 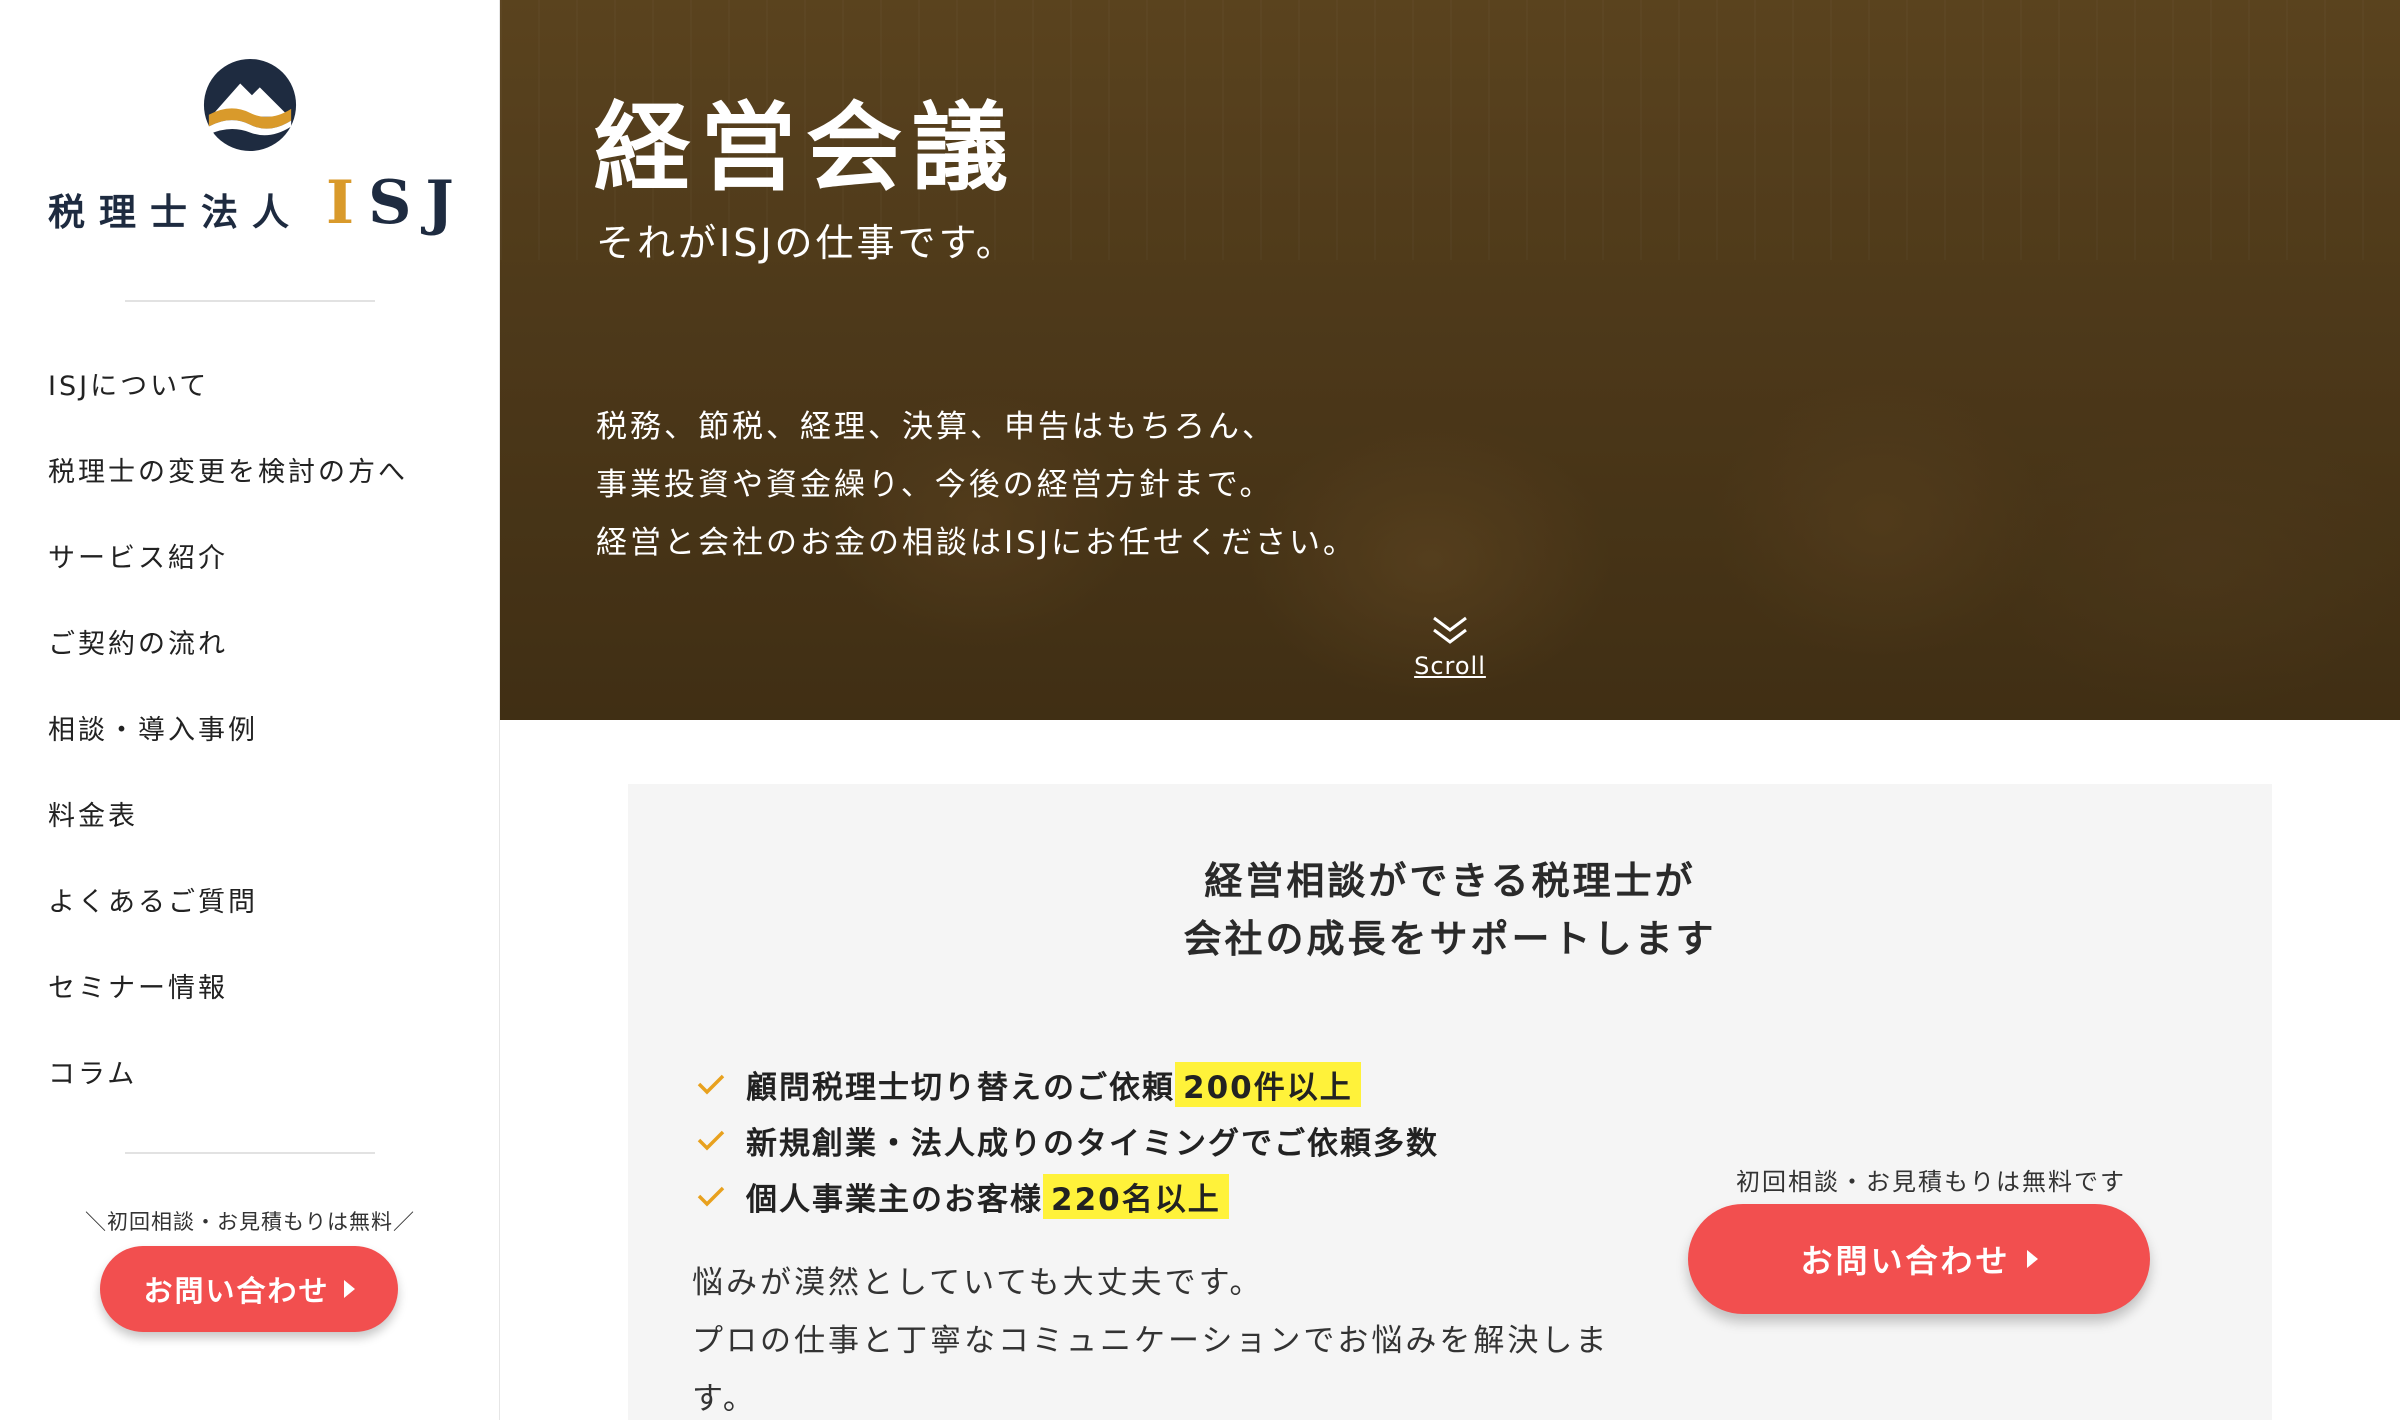 I want to click on logo-text-en: ISJ, so click(x=397, y=203).